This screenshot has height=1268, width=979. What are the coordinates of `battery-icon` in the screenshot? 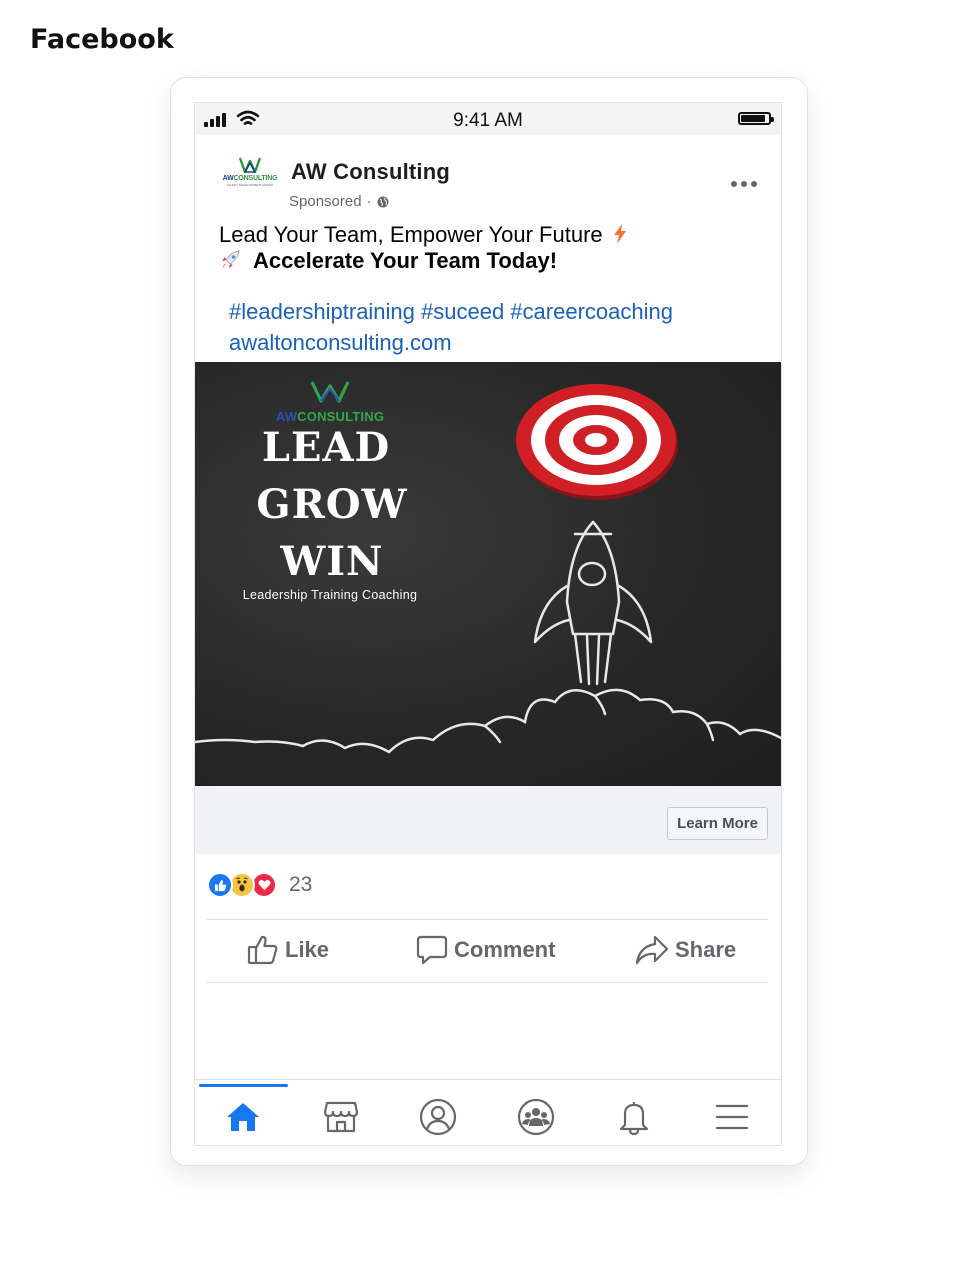 It's located at (756, 118).